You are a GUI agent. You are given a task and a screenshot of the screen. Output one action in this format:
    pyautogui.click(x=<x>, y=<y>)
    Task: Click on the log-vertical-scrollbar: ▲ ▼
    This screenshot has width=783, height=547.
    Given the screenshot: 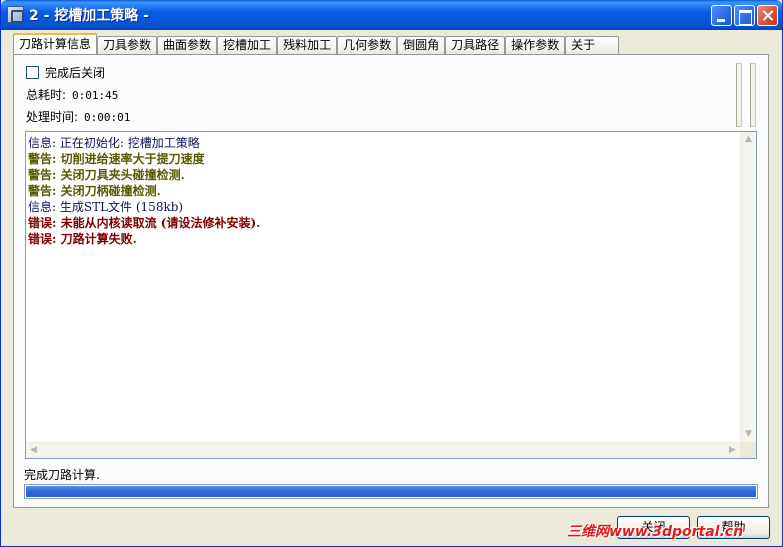 What is the action you would take?
    pyautogui.click(x=748, y=287)
    